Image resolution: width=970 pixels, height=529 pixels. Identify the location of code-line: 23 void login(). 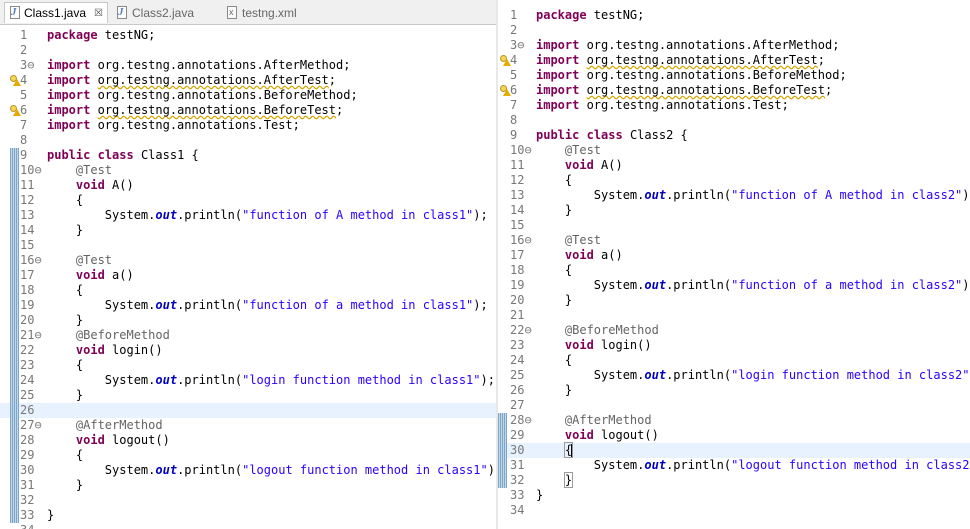
(734, 345).